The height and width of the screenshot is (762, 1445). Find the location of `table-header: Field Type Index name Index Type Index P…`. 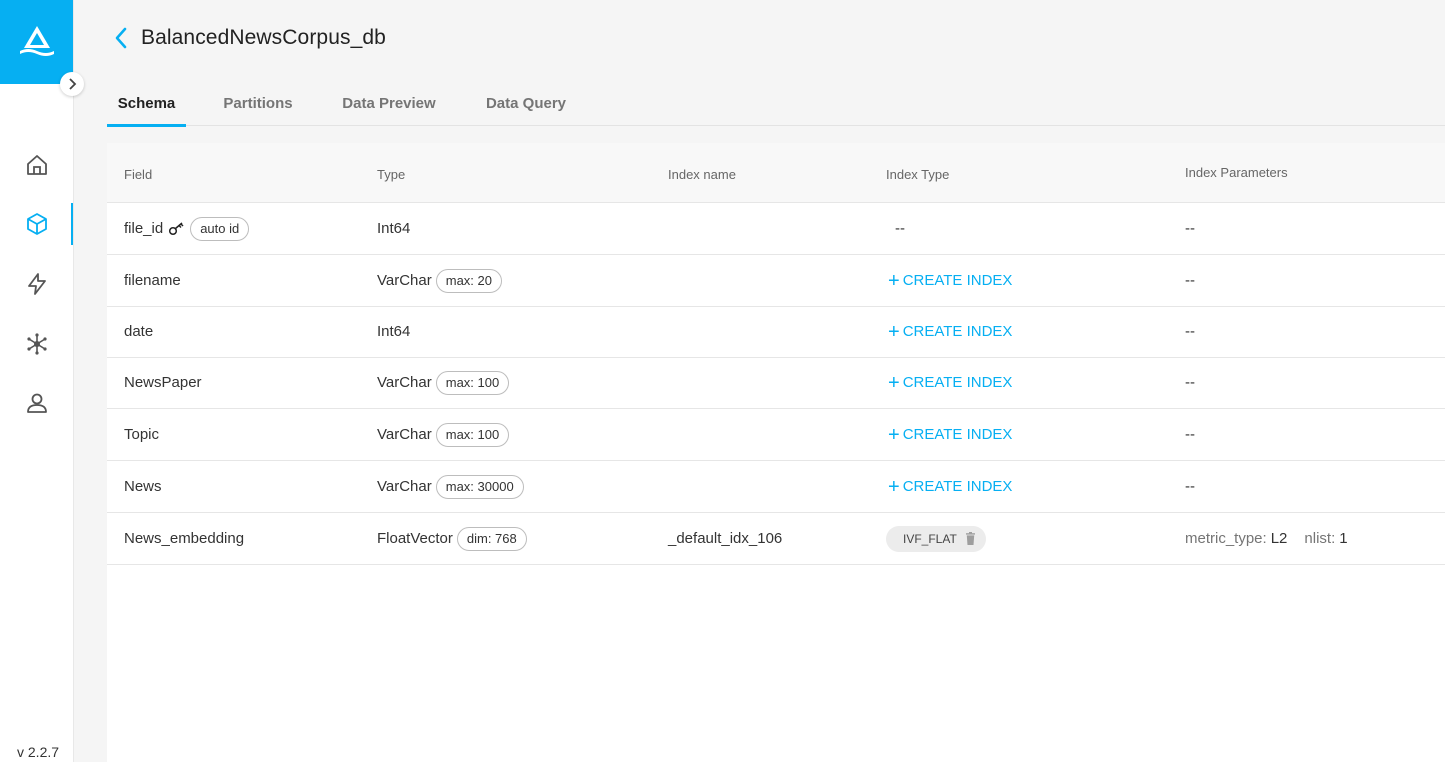

table-header: Field Type Index name Index Type Index P… is located at coordinates (776, 173).